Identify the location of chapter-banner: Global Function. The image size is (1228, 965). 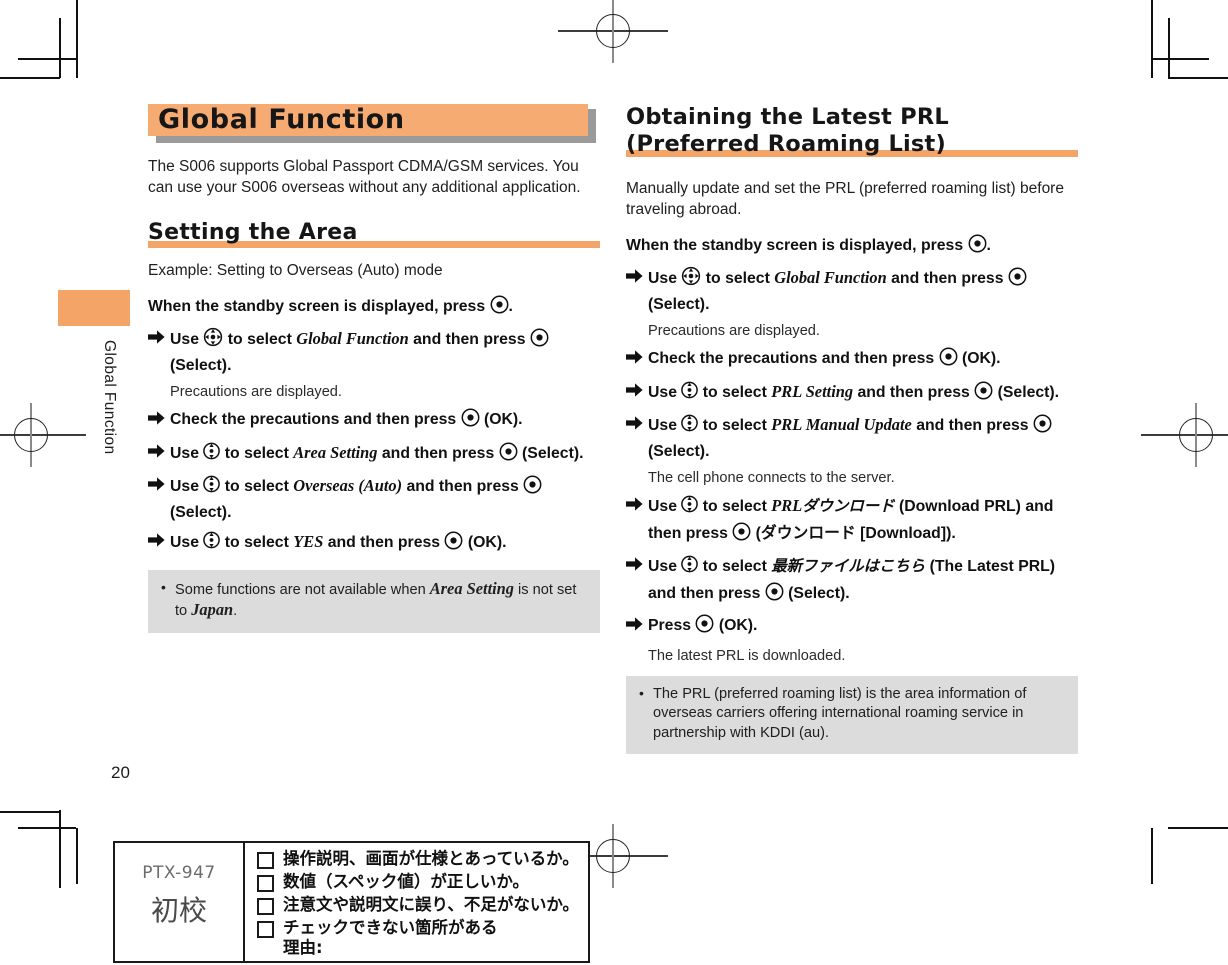
(374, 123).